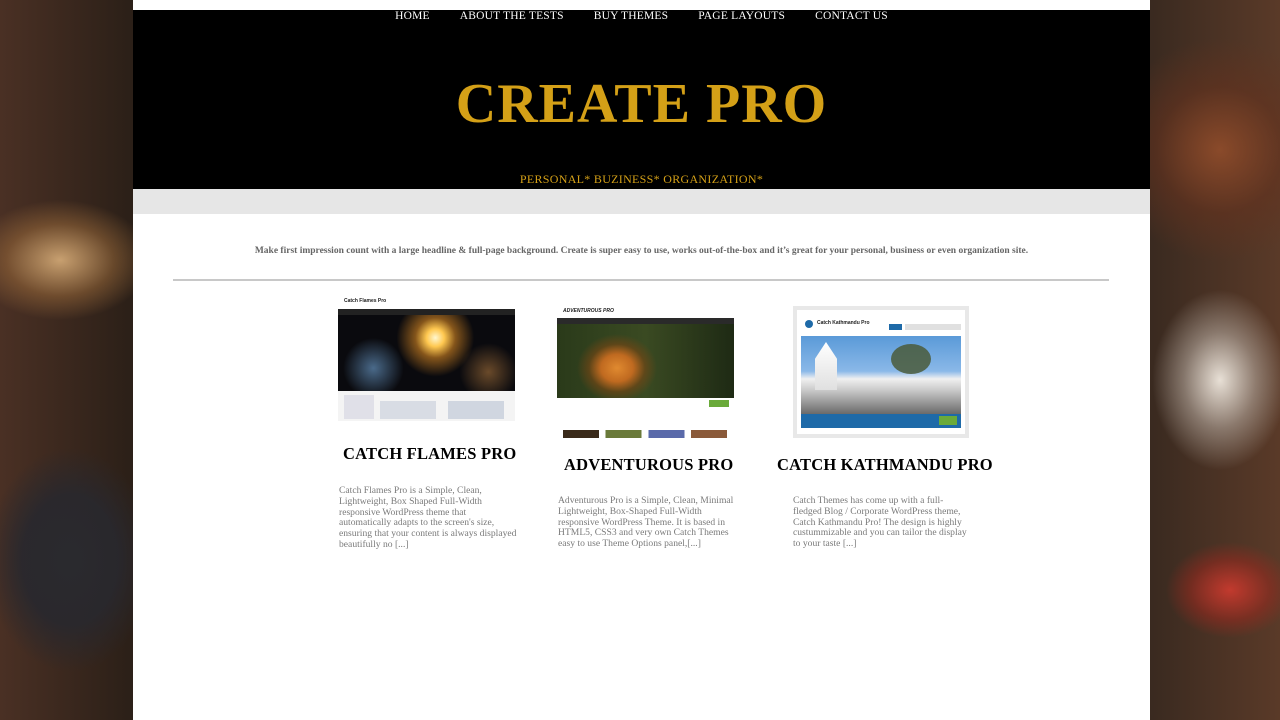 Image resolution: width=1280 pixels, height=720 pixels. Describe the element at coordinates (359, 407) in the screenshot. I see `thumb-sidebar` at that location.